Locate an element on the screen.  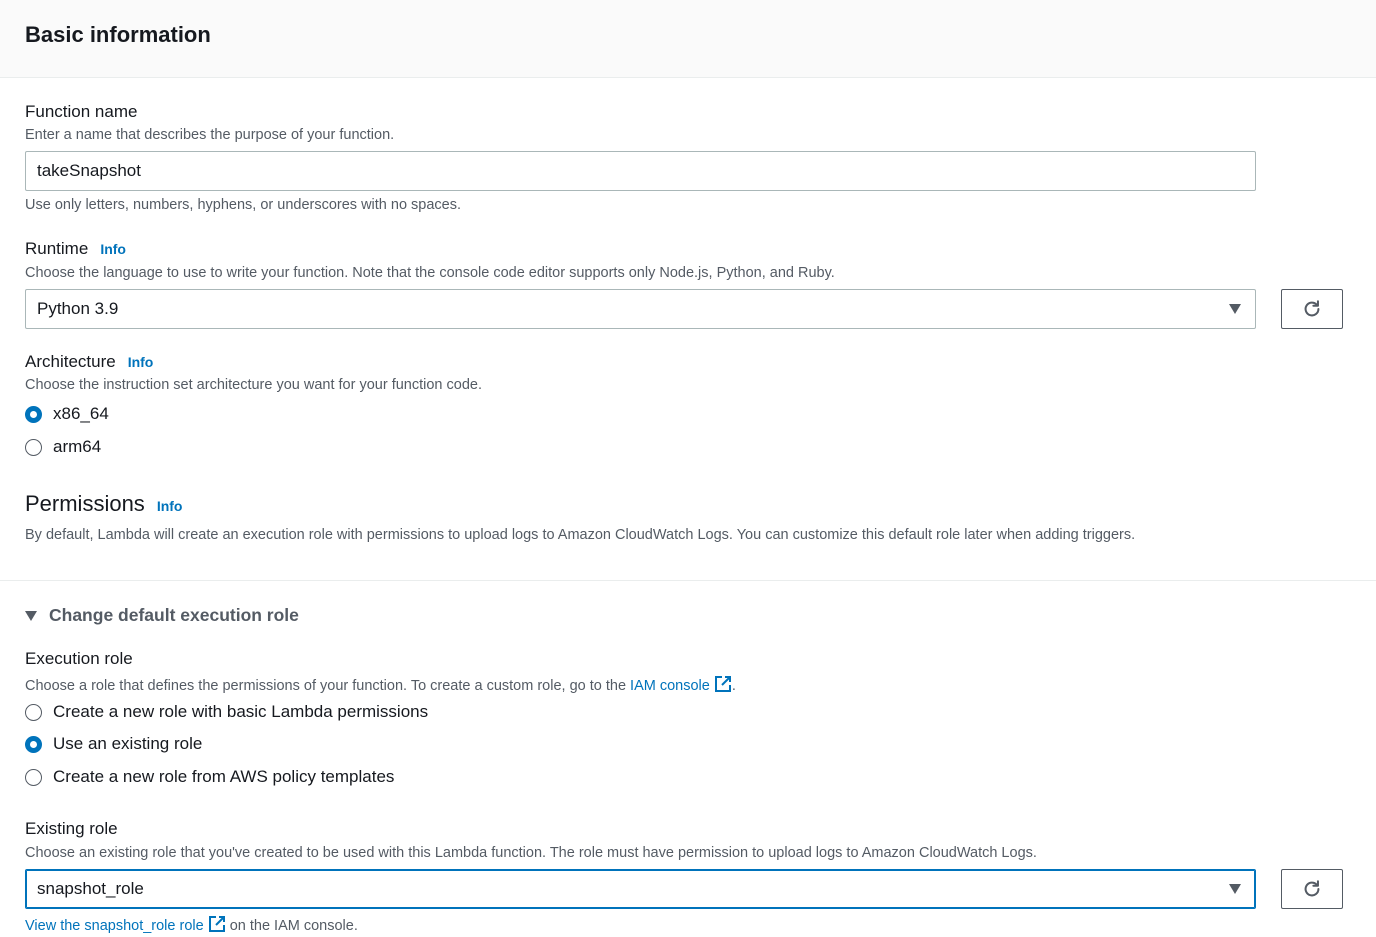
runtime-label-text: Runtime is located at coordinates (57, 248).